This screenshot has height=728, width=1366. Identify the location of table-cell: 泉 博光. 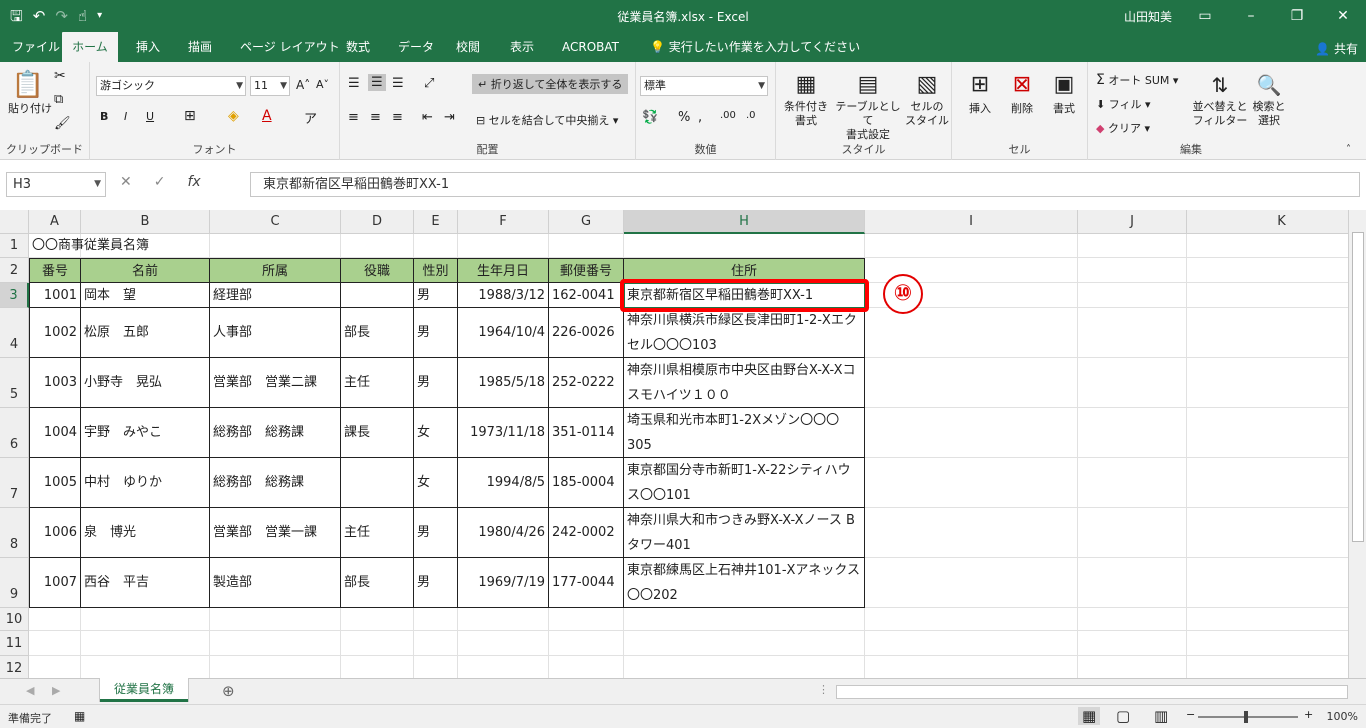
(145, 533).